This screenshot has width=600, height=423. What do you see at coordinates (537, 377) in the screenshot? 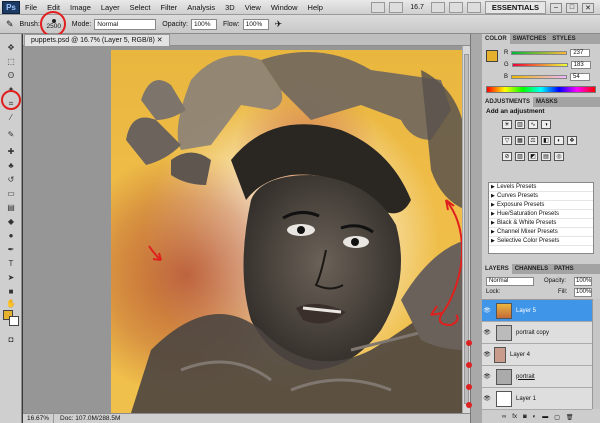
I see `layer-row-portrait: 👁 portrait` at bounding box center [537, 377].